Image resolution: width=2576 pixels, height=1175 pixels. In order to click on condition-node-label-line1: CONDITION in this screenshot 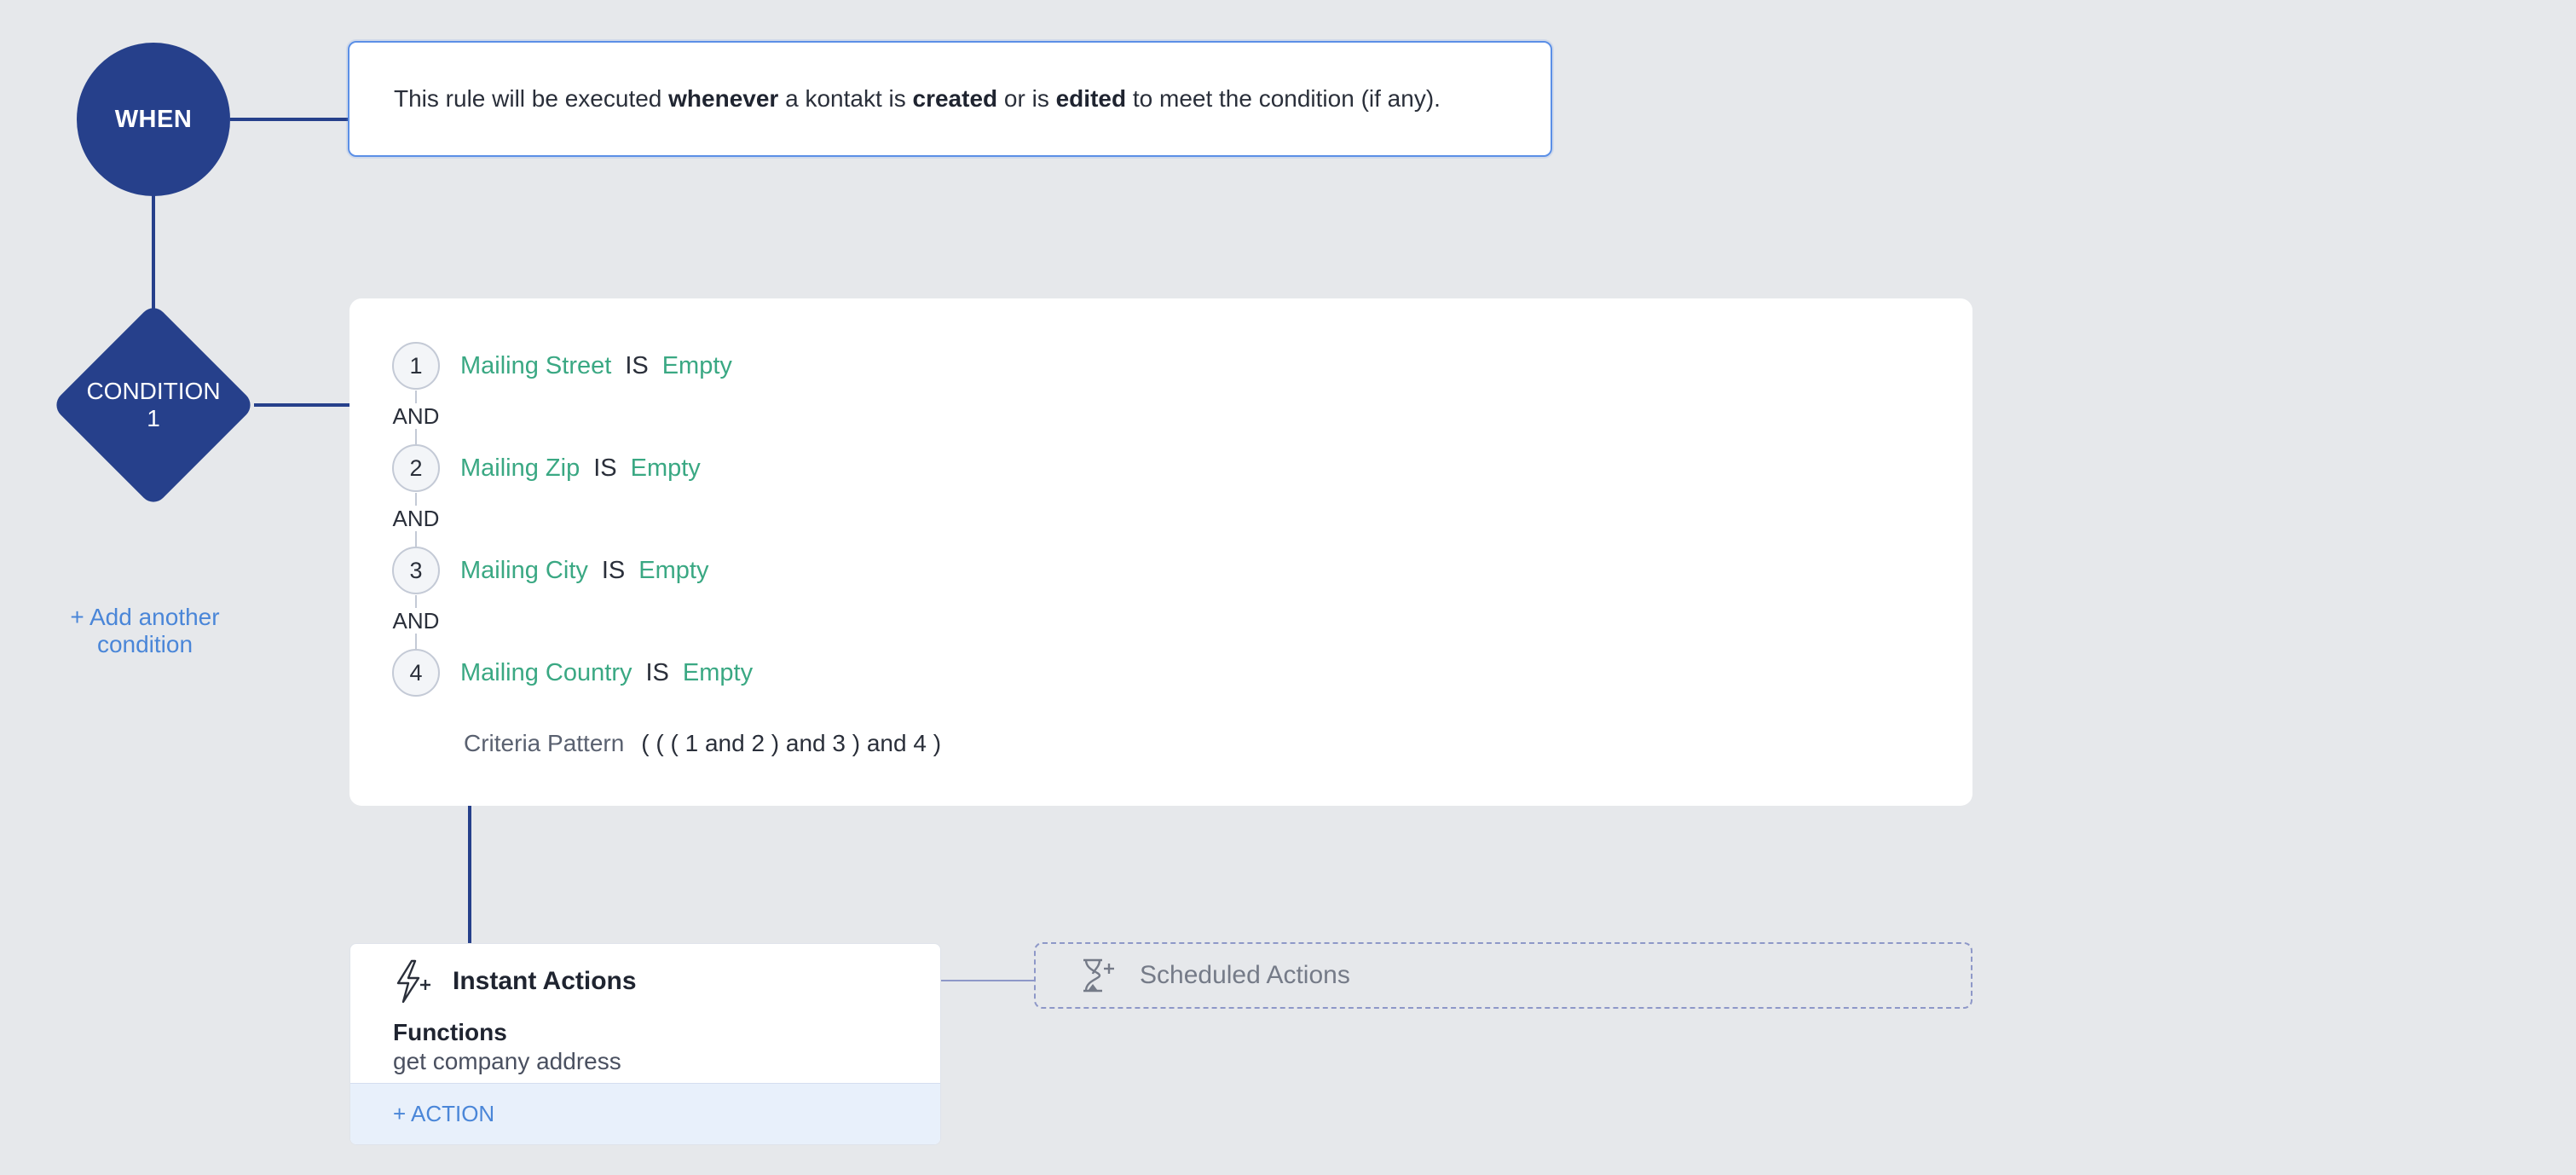, I will do `click(153, 391)`.